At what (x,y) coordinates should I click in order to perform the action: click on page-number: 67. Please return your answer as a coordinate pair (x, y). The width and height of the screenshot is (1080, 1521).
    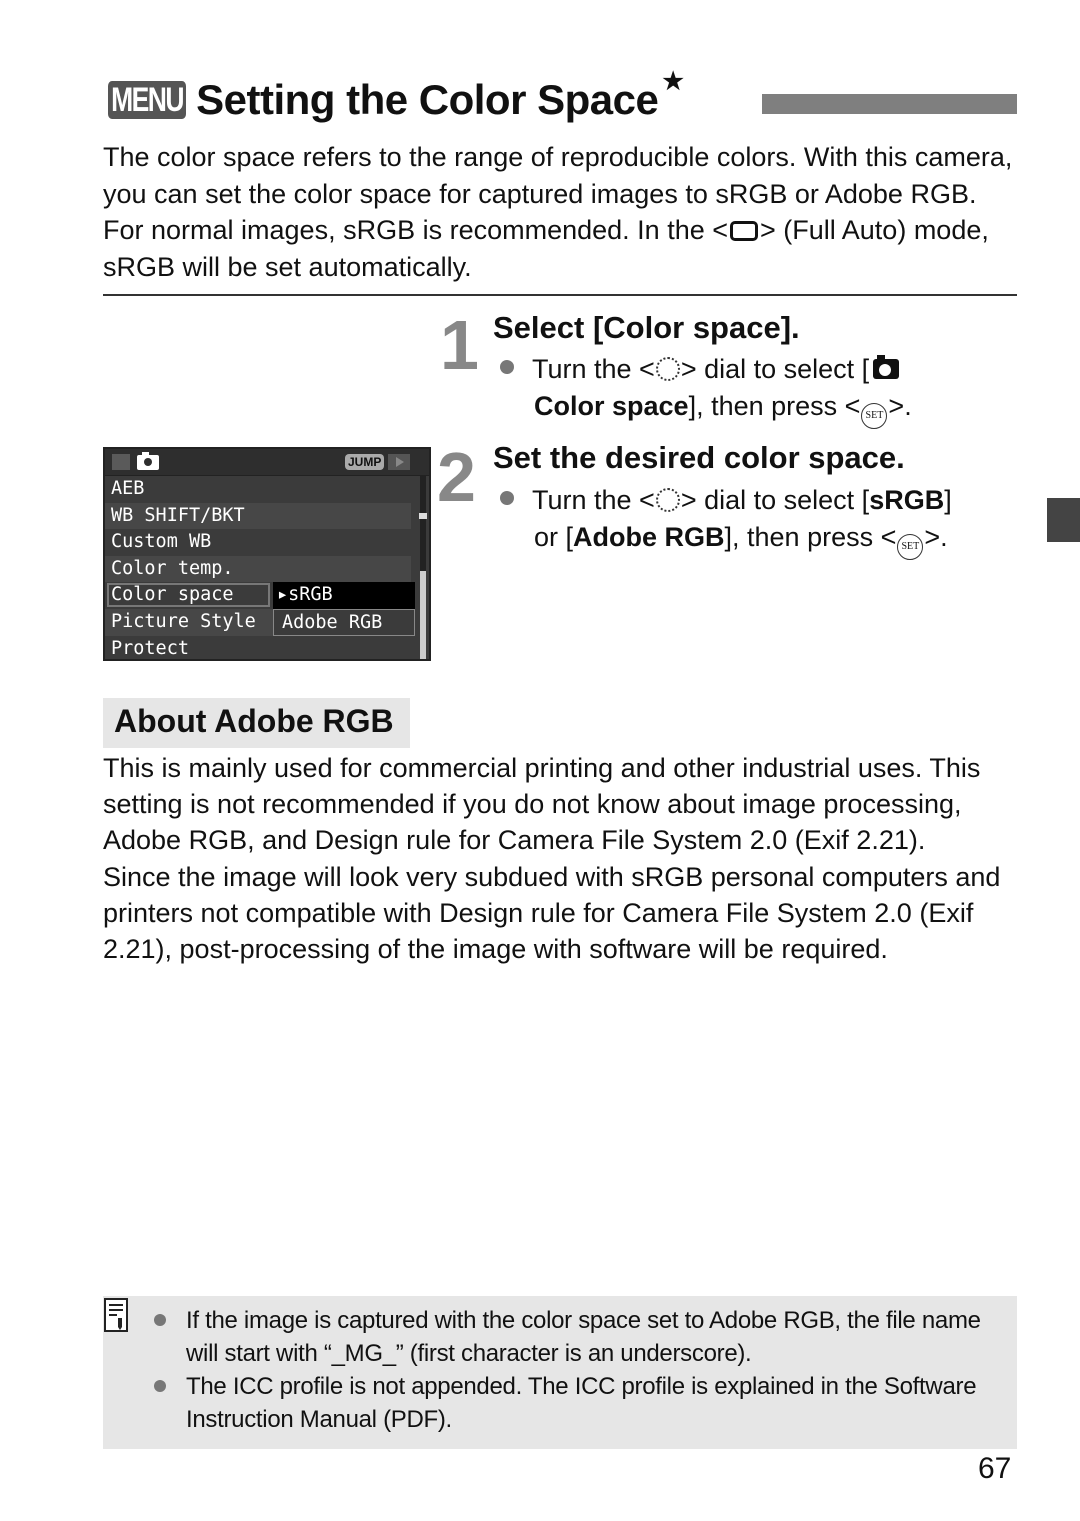
    Looking at the image, I should click on (995, 1468).